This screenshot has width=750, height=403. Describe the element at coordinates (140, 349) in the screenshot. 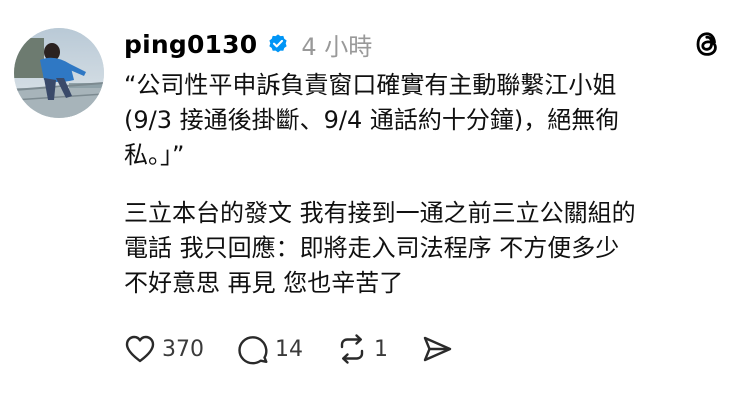

I see `heart-icon` at that location.